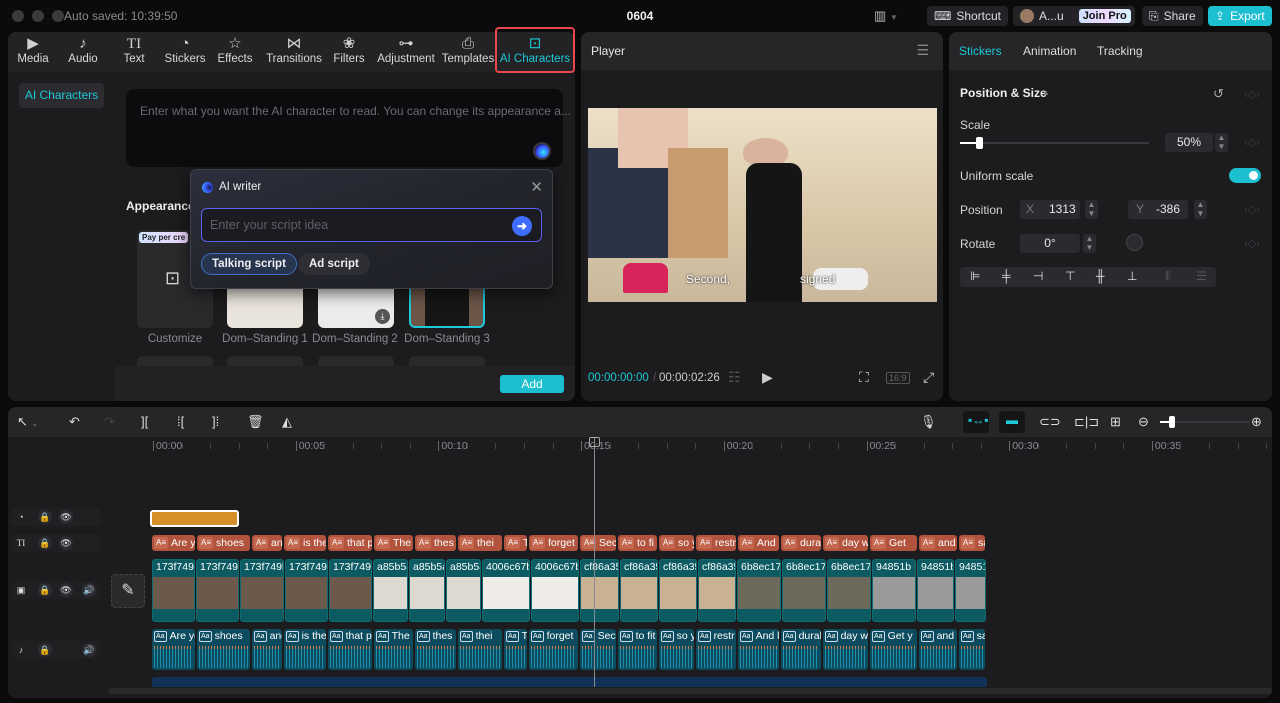  What do you see at coordinates (893, 543) in the screenshot?
I see `text-clip: A≡ Get` at bounding box center [893, 543].